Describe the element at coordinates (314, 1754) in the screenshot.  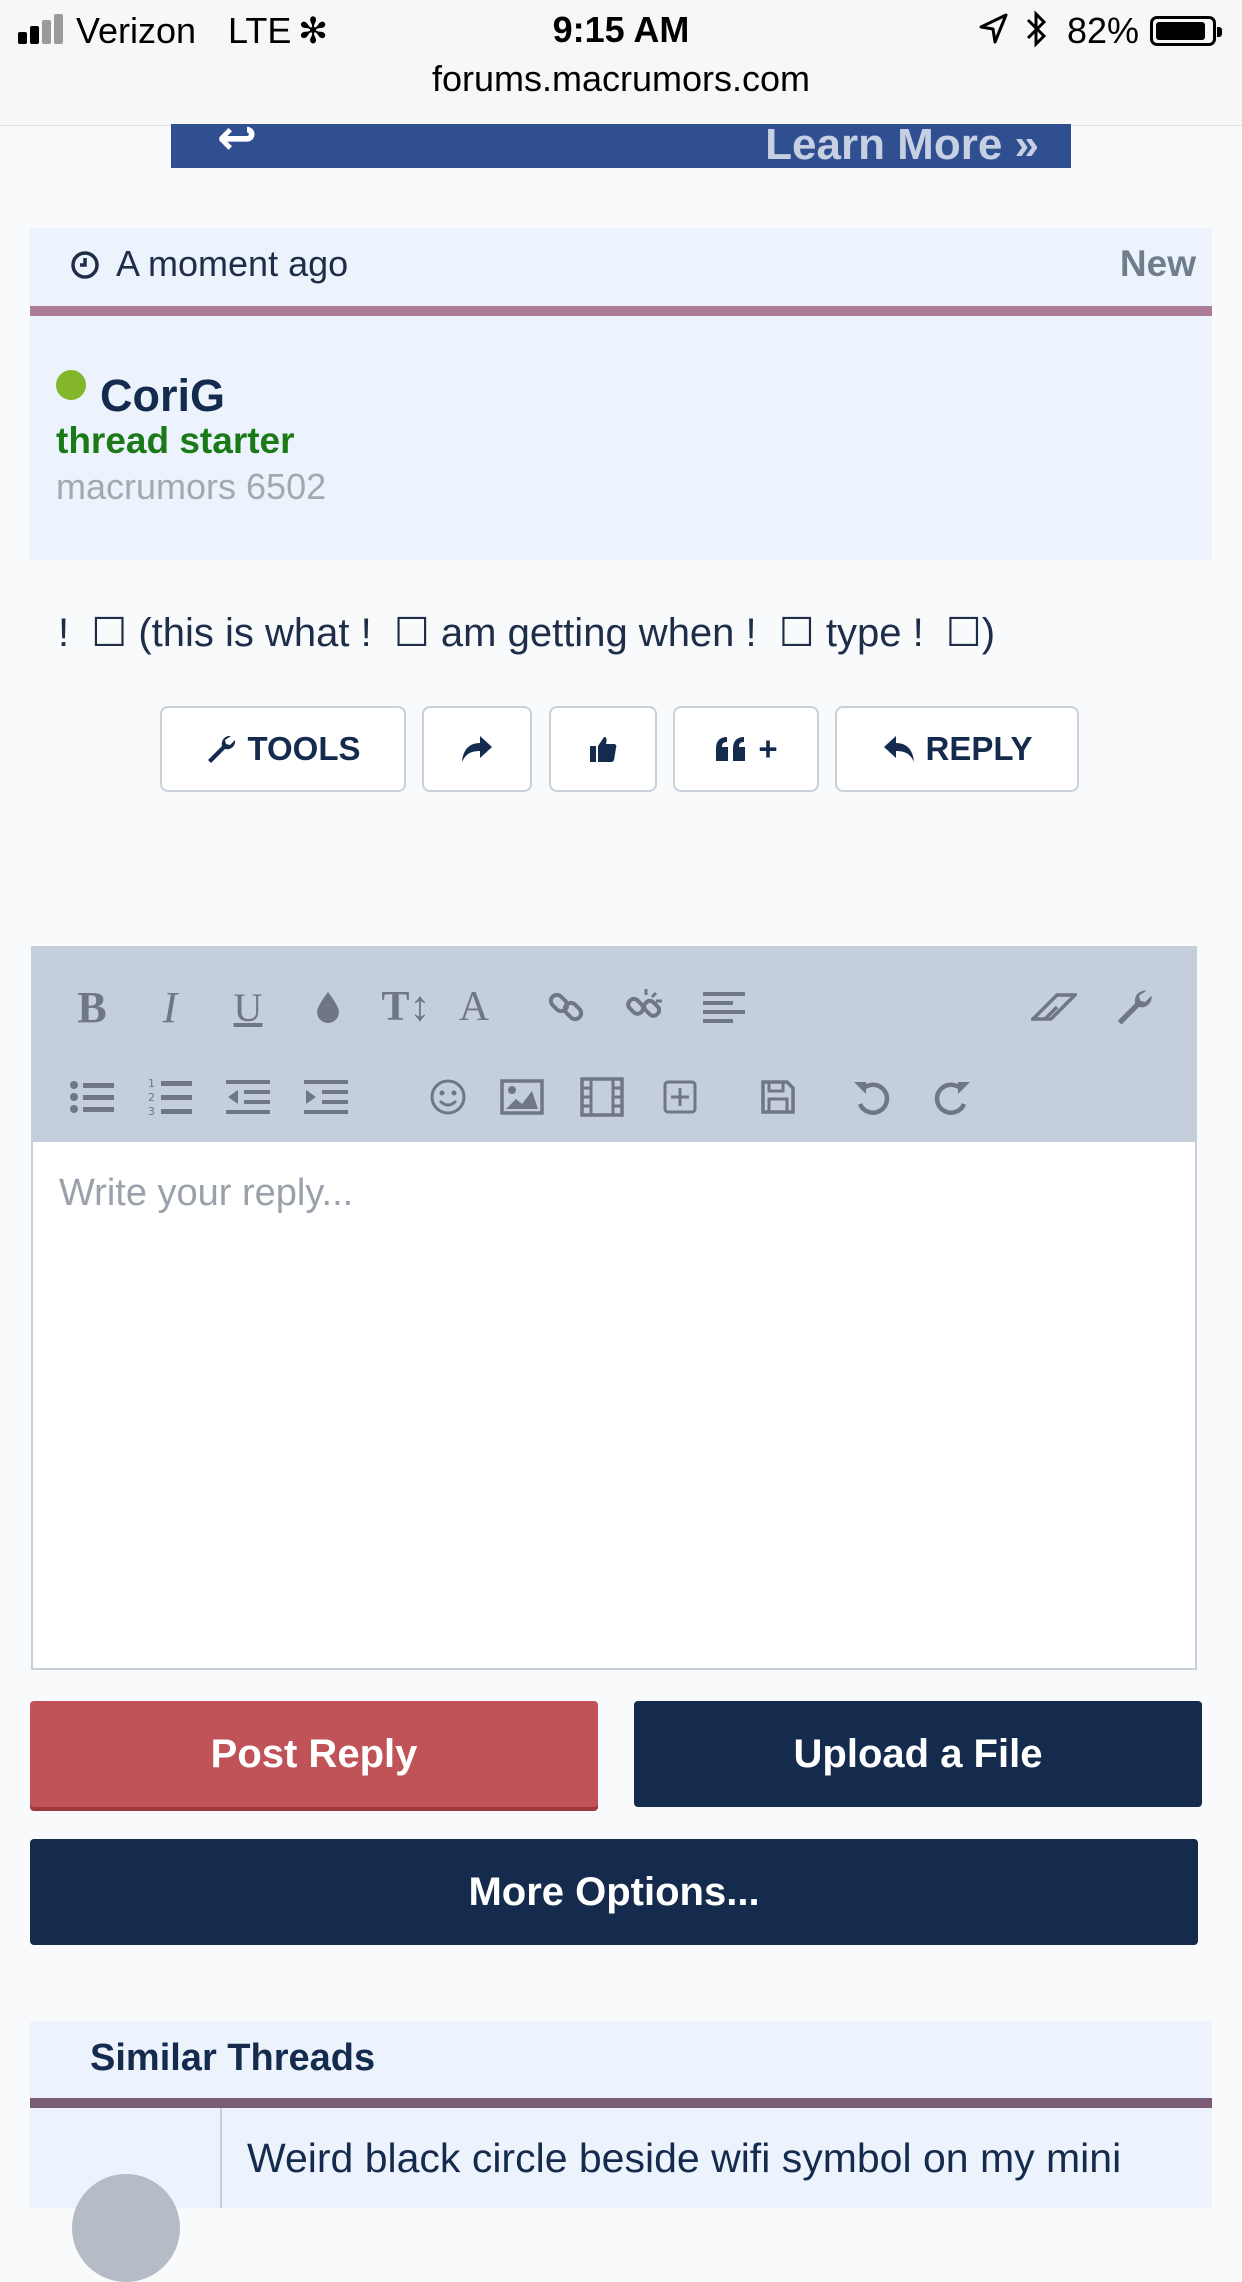
I see `post-reply-button: Post Reply` at that location.